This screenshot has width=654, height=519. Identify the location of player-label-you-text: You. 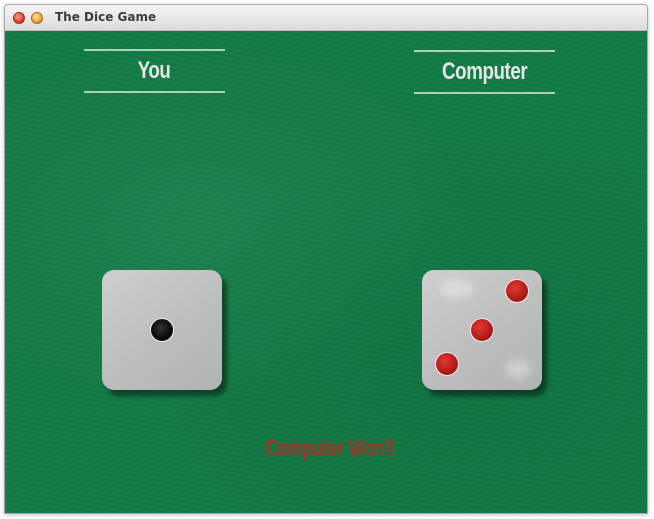
(154, 70).